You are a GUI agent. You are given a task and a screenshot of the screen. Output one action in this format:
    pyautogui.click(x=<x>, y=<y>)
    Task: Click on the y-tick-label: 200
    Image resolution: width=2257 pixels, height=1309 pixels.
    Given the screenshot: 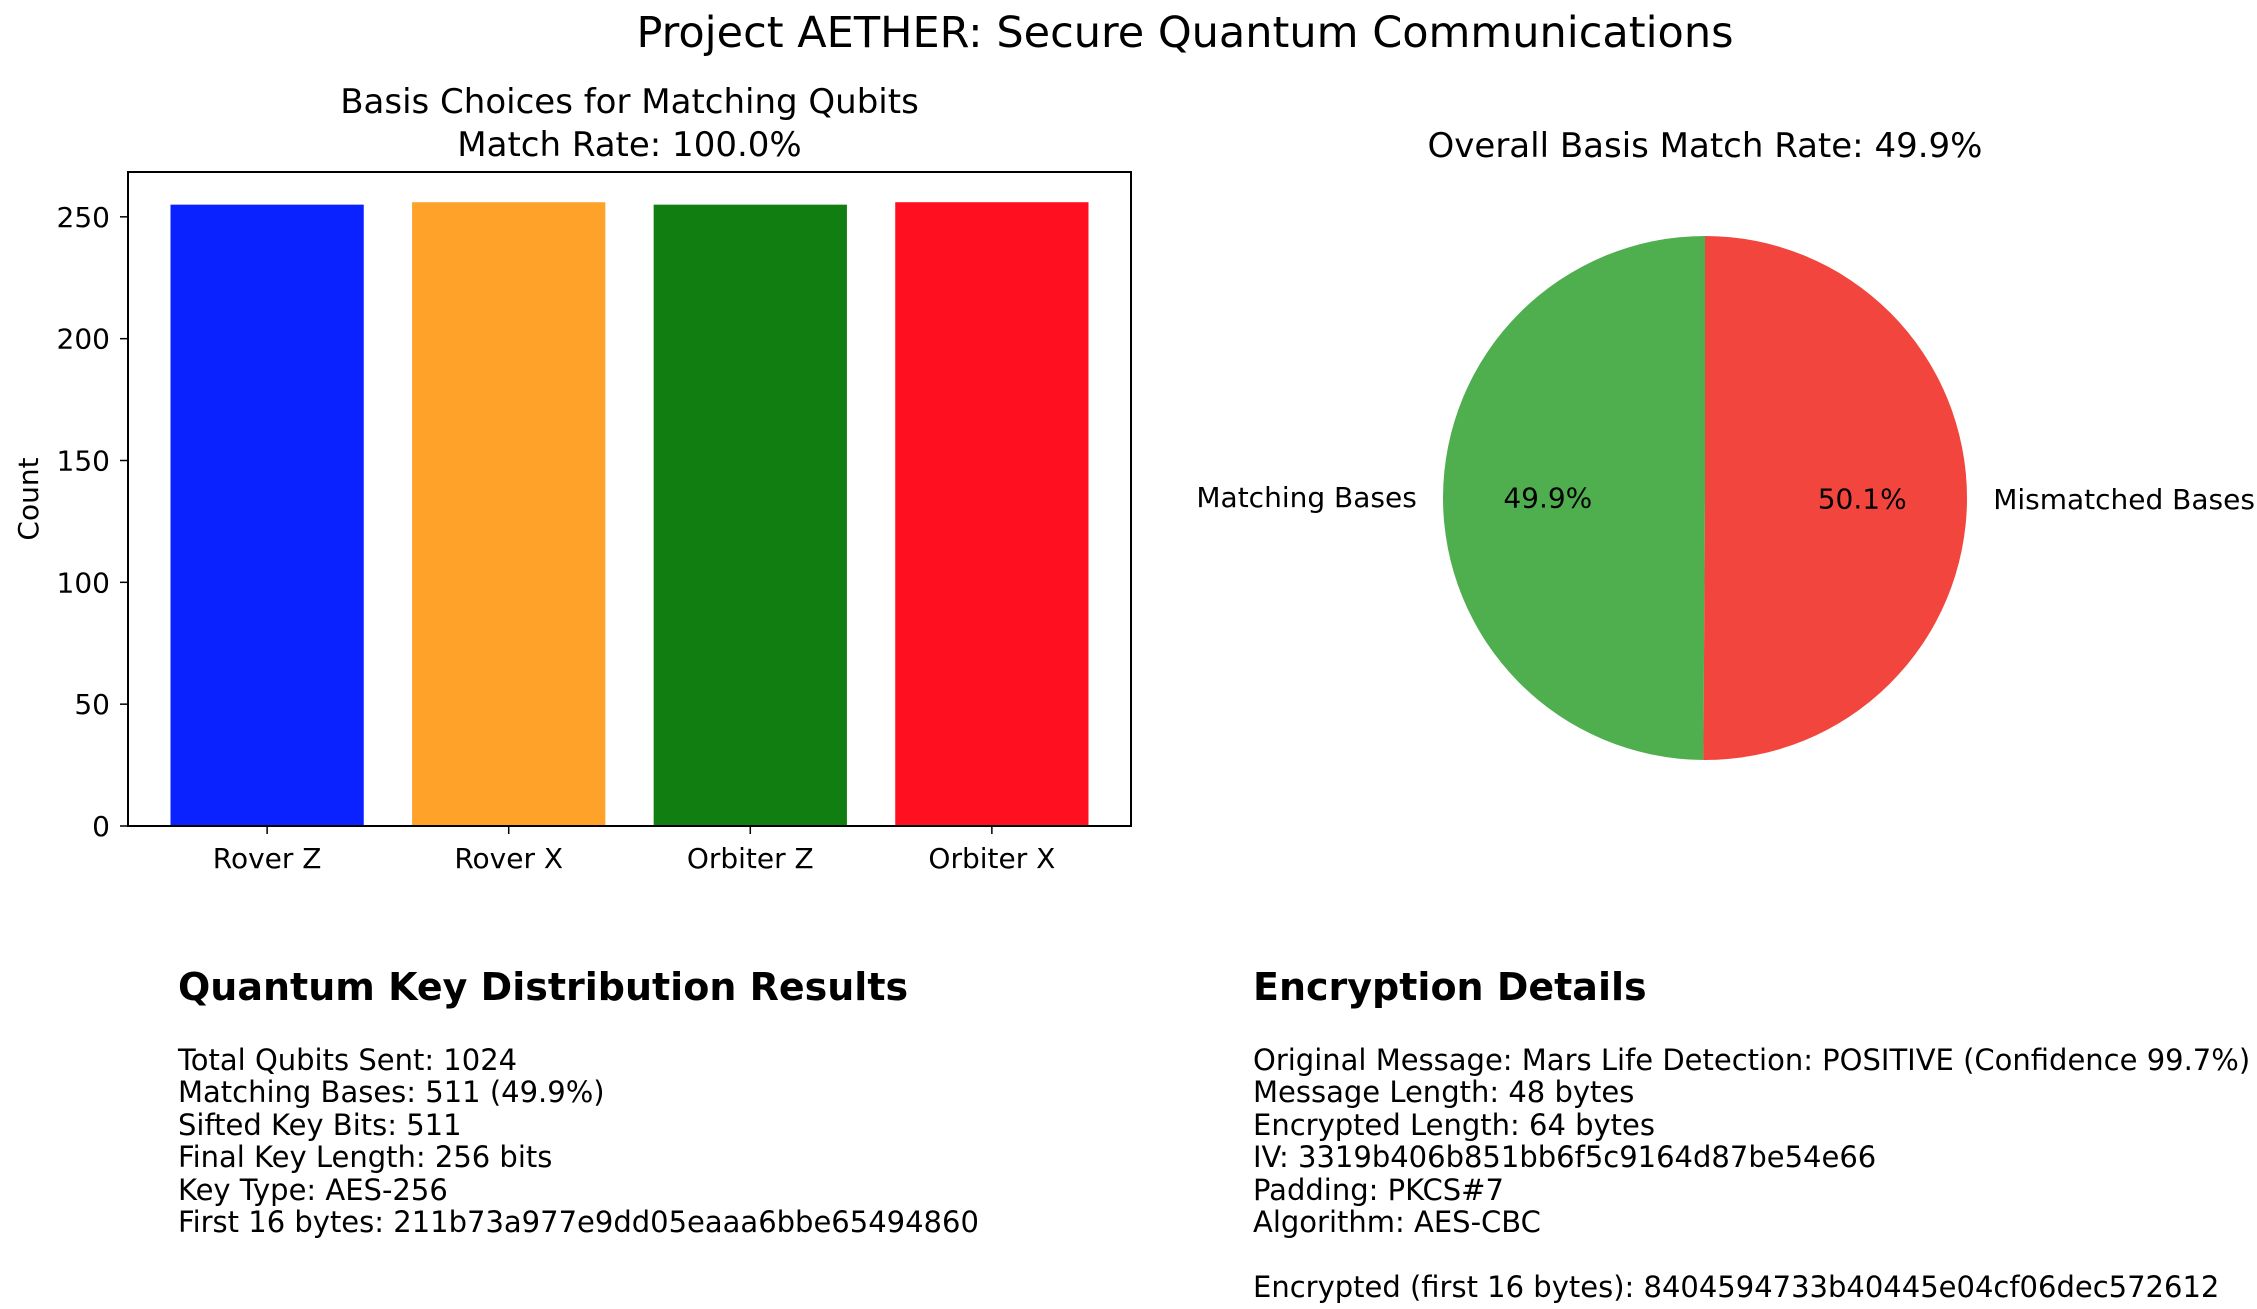 What is the action you would take?
    pyautogui.click(x=83, y=339)
    